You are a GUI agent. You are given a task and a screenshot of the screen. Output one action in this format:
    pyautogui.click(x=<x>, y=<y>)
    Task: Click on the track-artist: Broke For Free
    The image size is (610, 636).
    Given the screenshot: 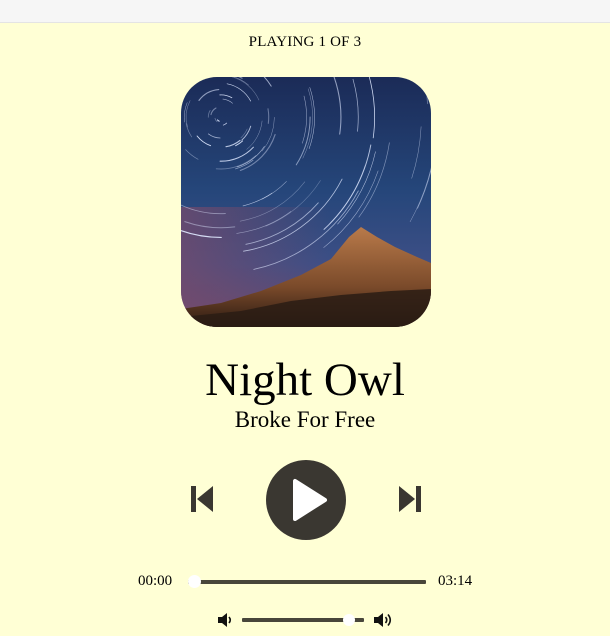 What is the action you would take?
    pyautogui.click(x=305, y=419)
    